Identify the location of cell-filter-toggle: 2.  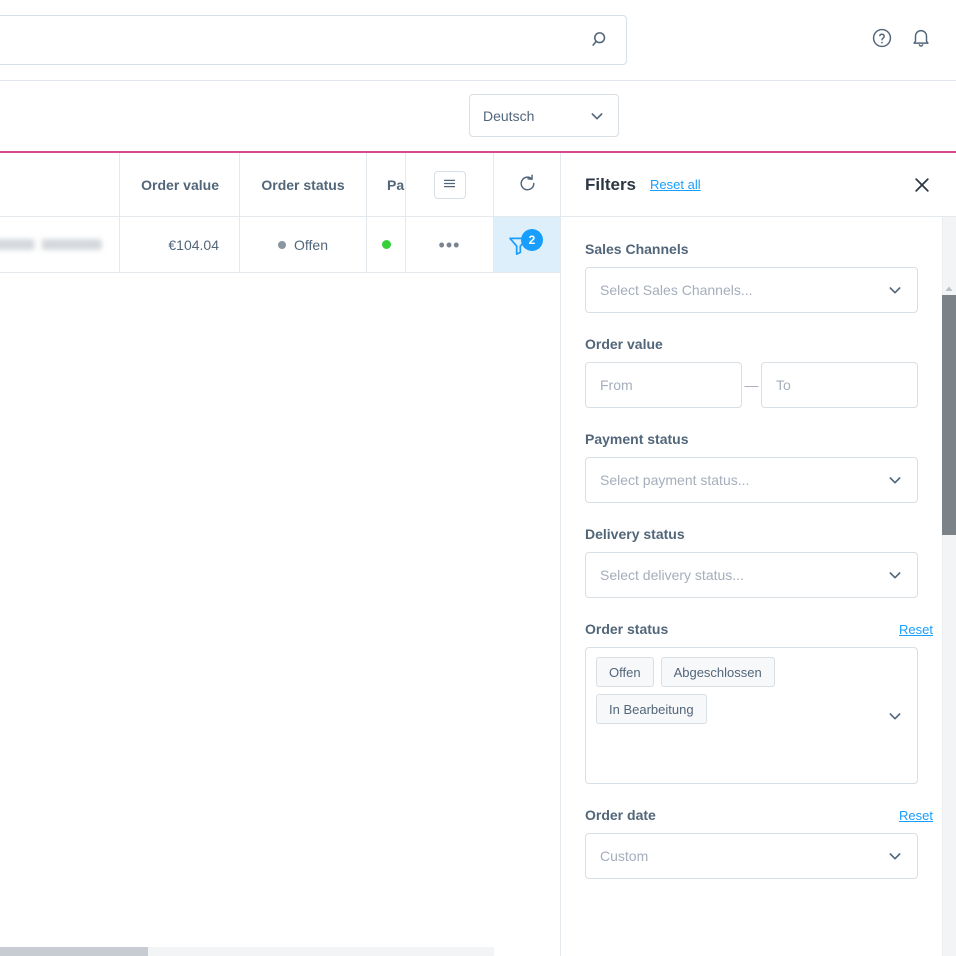
(526, 244).